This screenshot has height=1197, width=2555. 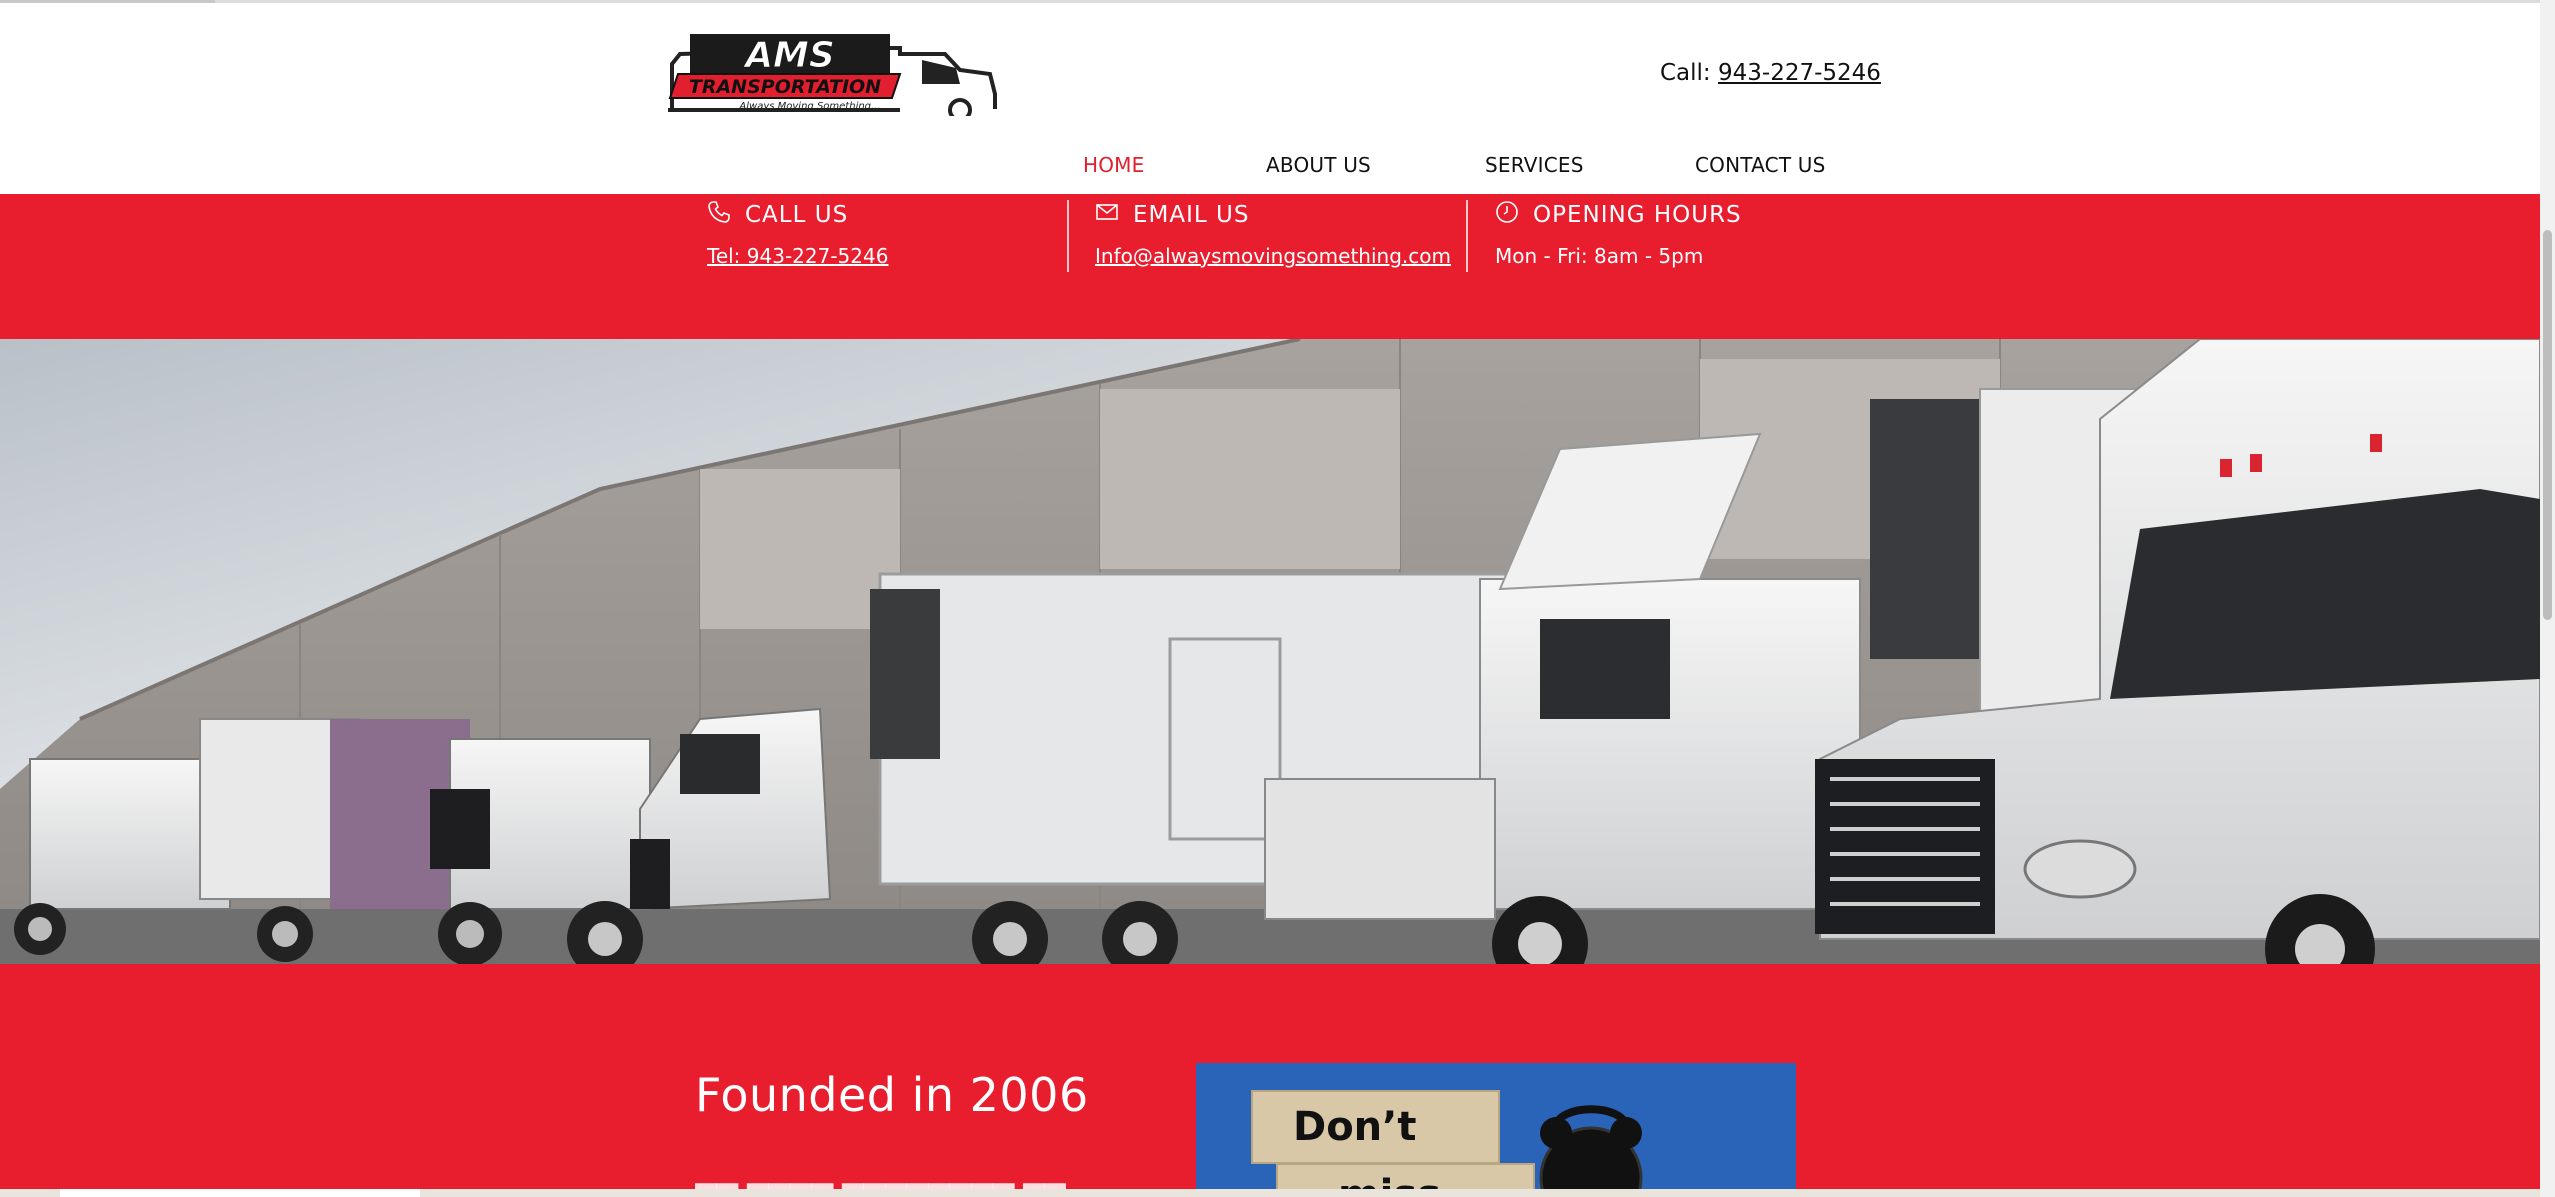 What do you see at coordinates (892, 1095) in the screenshot?
I see `about-heading: Founded in 2006` at bounding box center [892, 1095].